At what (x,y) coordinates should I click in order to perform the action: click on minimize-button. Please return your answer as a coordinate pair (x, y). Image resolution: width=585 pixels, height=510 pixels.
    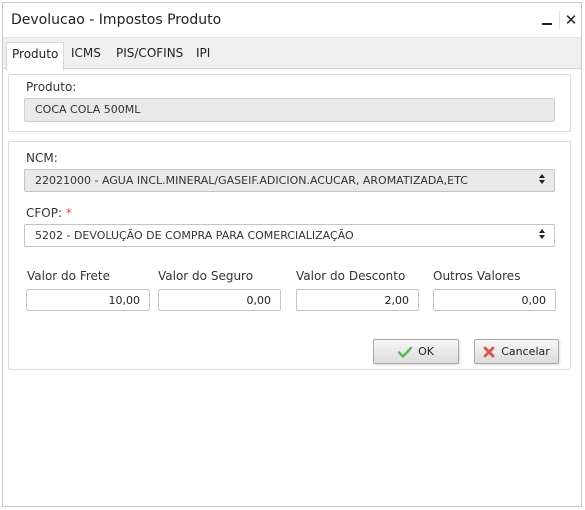
    Looking at the image, I should click on (547, 20).